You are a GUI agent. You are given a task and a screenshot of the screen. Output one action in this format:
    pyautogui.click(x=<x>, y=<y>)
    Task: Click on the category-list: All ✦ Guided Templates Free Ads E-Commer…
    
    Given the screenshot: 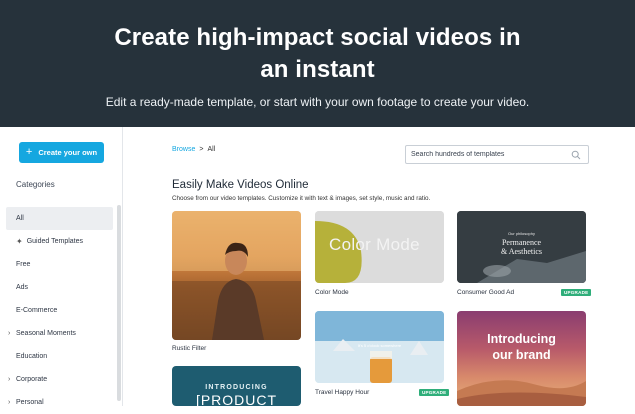 What is the action you would take?
    pyautogui.click(x=59, y=310)
    